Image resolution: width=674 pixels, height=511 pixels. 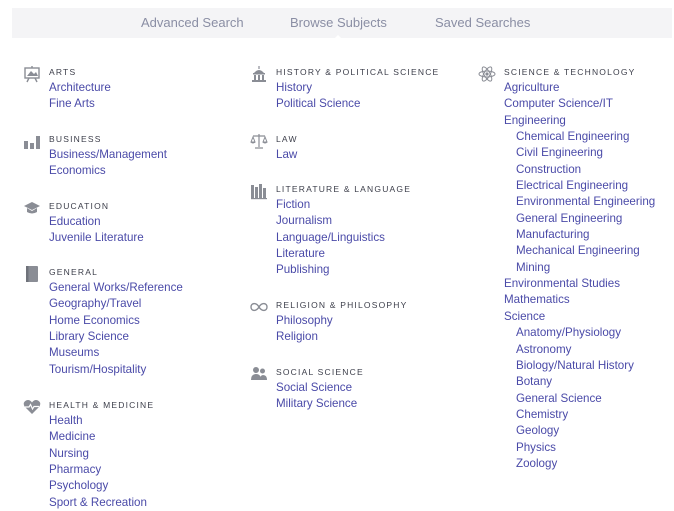 I want to click on subject-link-fiction: Fiction, so click(x=330, y=205).